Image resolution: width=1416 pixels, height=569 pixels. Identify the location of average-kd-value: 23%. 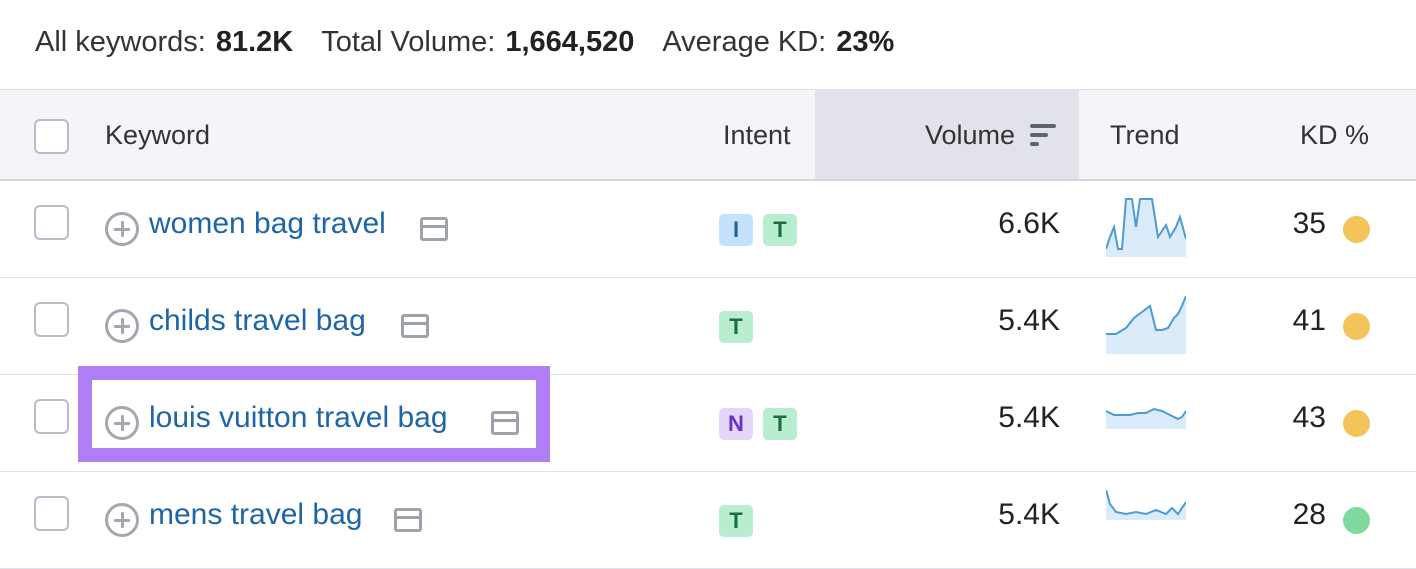
(865, 41).